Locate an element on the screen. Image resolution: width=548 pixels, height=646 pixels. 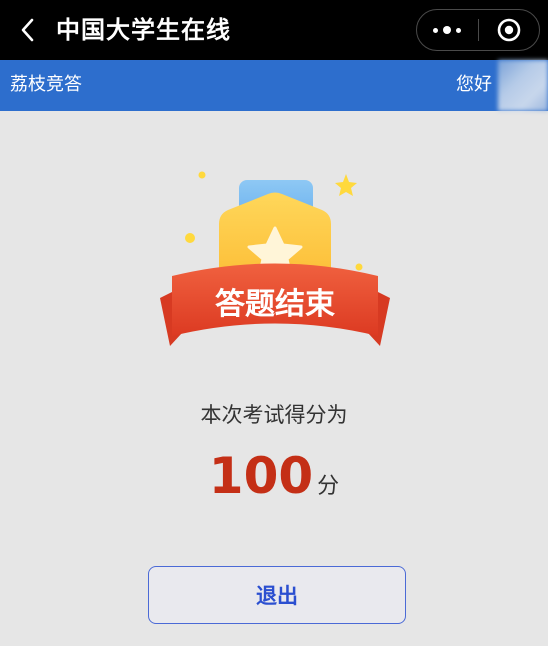
back-button is located at coordinates (28, 30).